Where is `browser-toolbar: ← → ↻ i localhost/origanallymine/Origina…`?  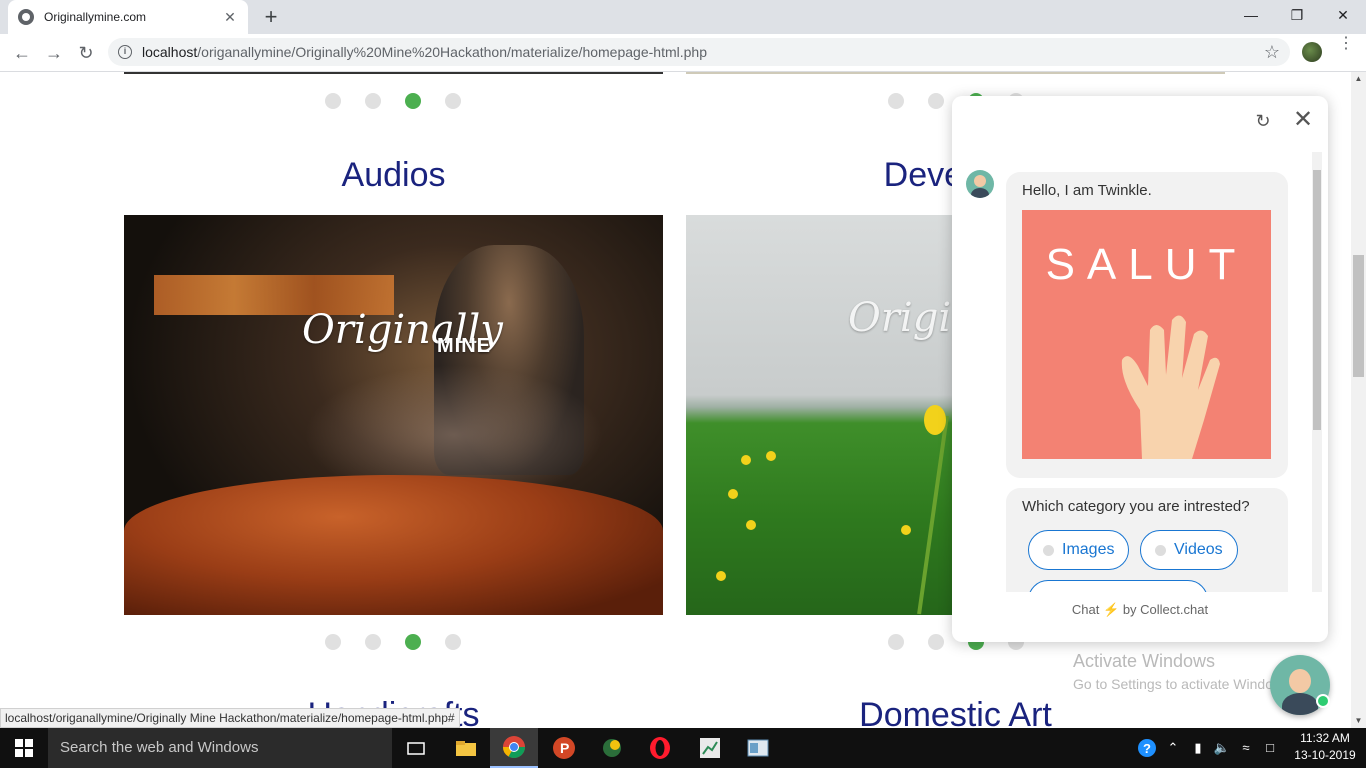
browser-toolbar: ← → ↻ i localhost/origanallymine/Origina… is located at coordinates (683, 53).